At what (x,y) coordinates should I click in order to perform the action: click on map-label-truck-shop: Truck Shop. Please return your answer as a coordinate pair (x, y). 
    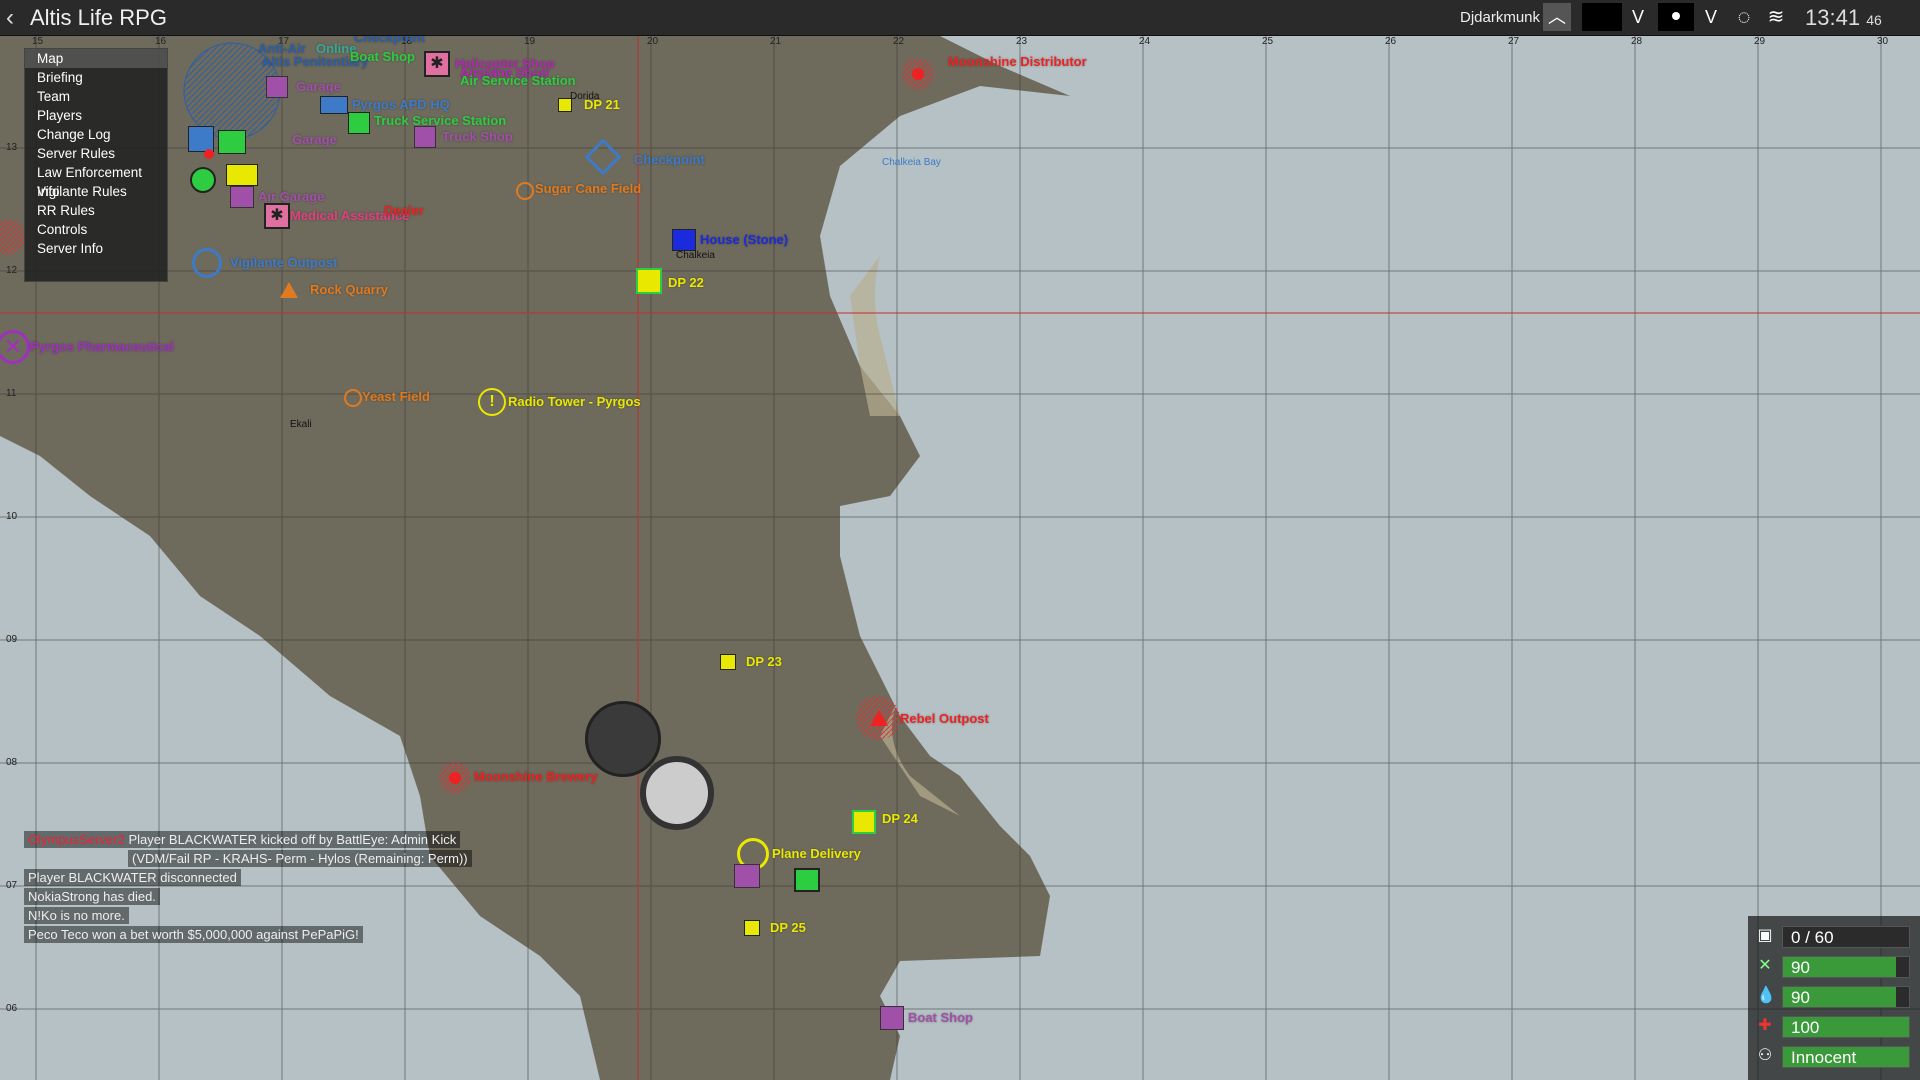
    Looking at the image, I should click on (477, 136).